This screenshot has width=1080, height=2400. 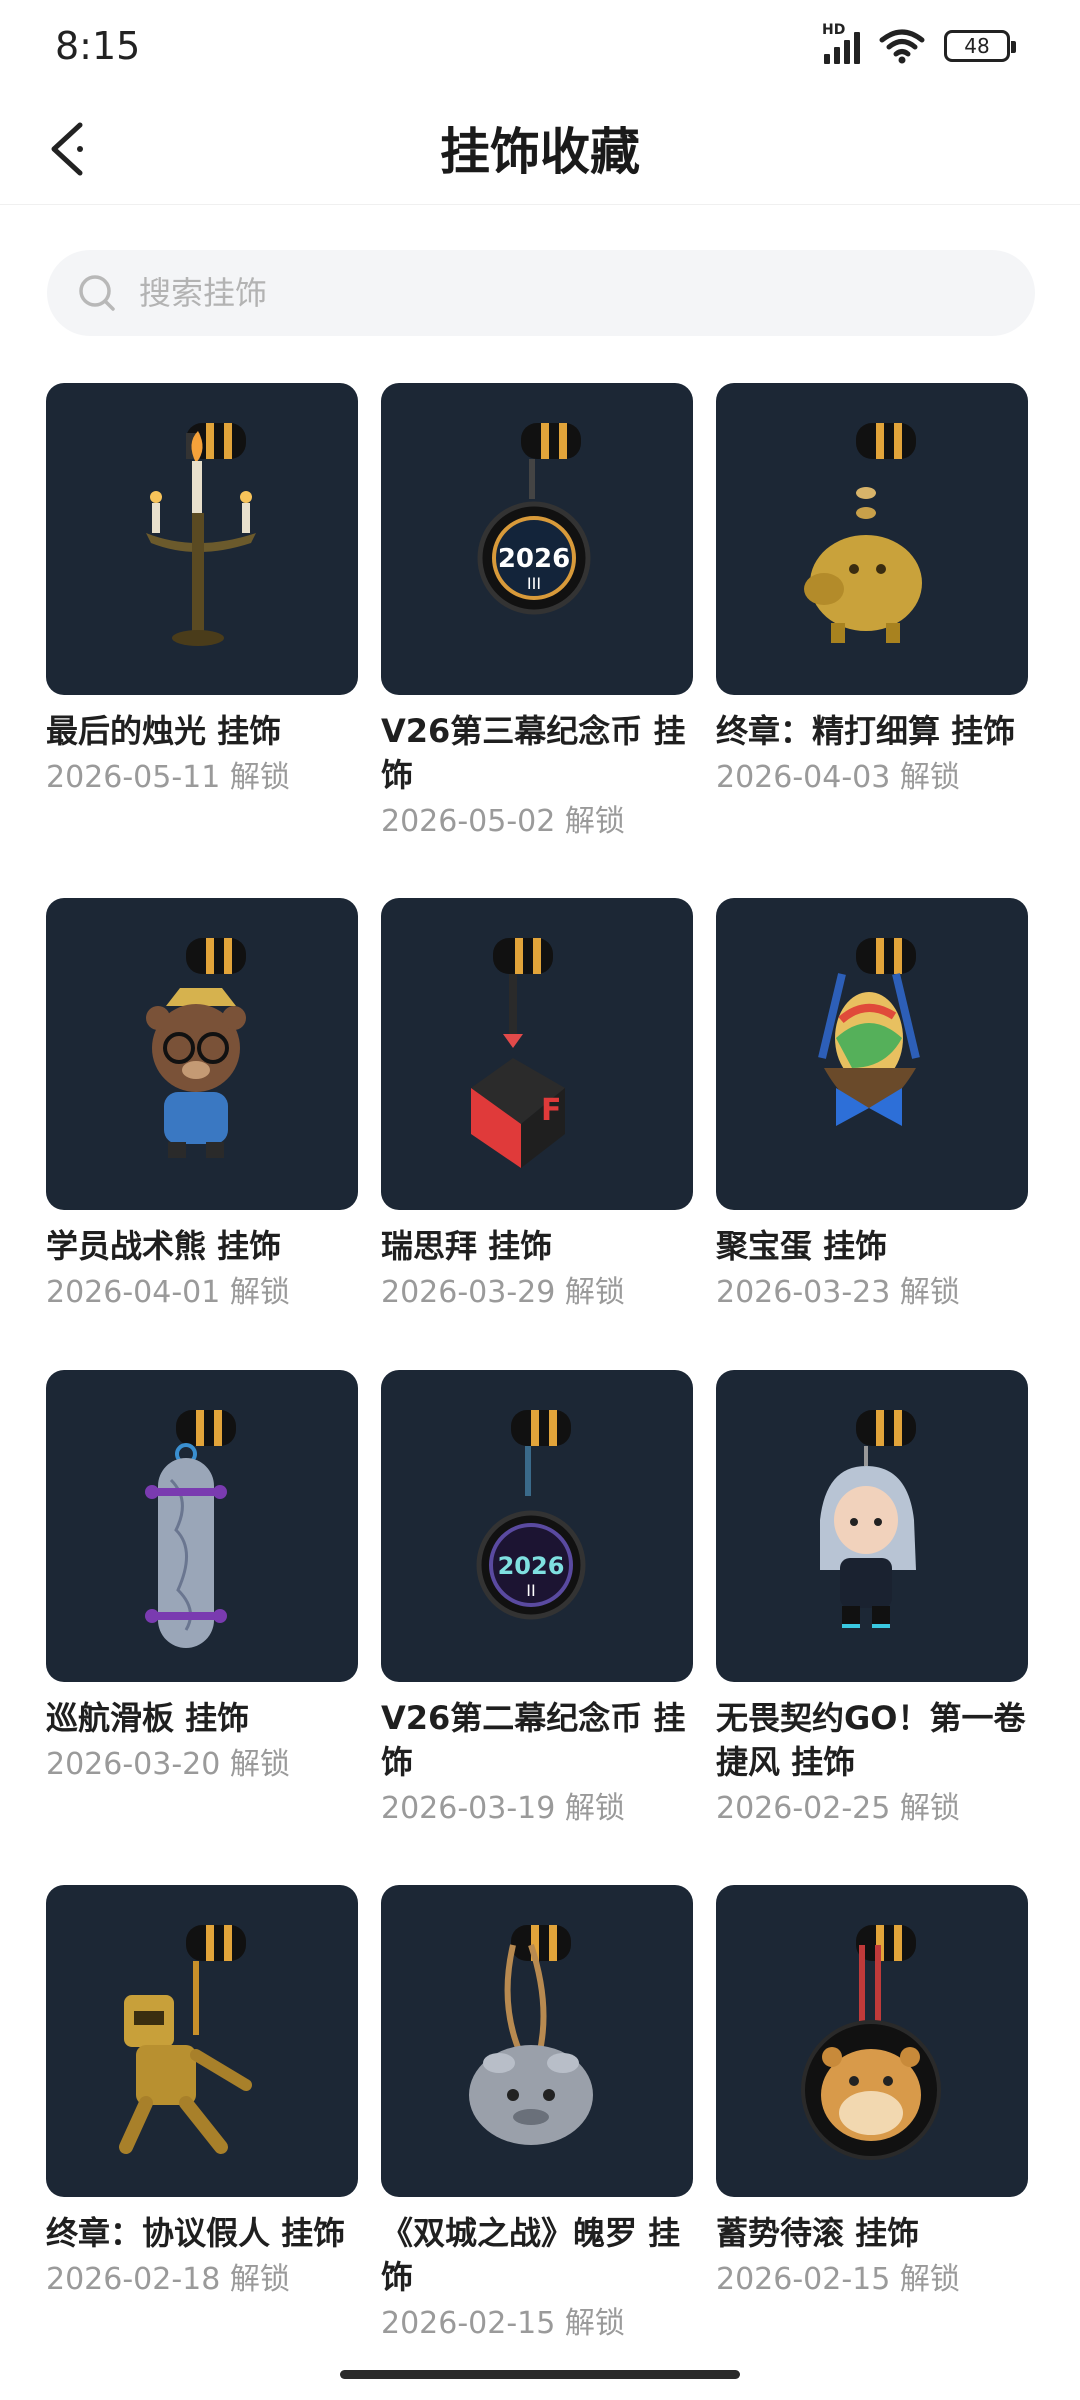 I want to click on charm-card: 2026 III V26第三幕纪念币 挂饰 2026-05-02 解锁, so click(x=537, y=613).